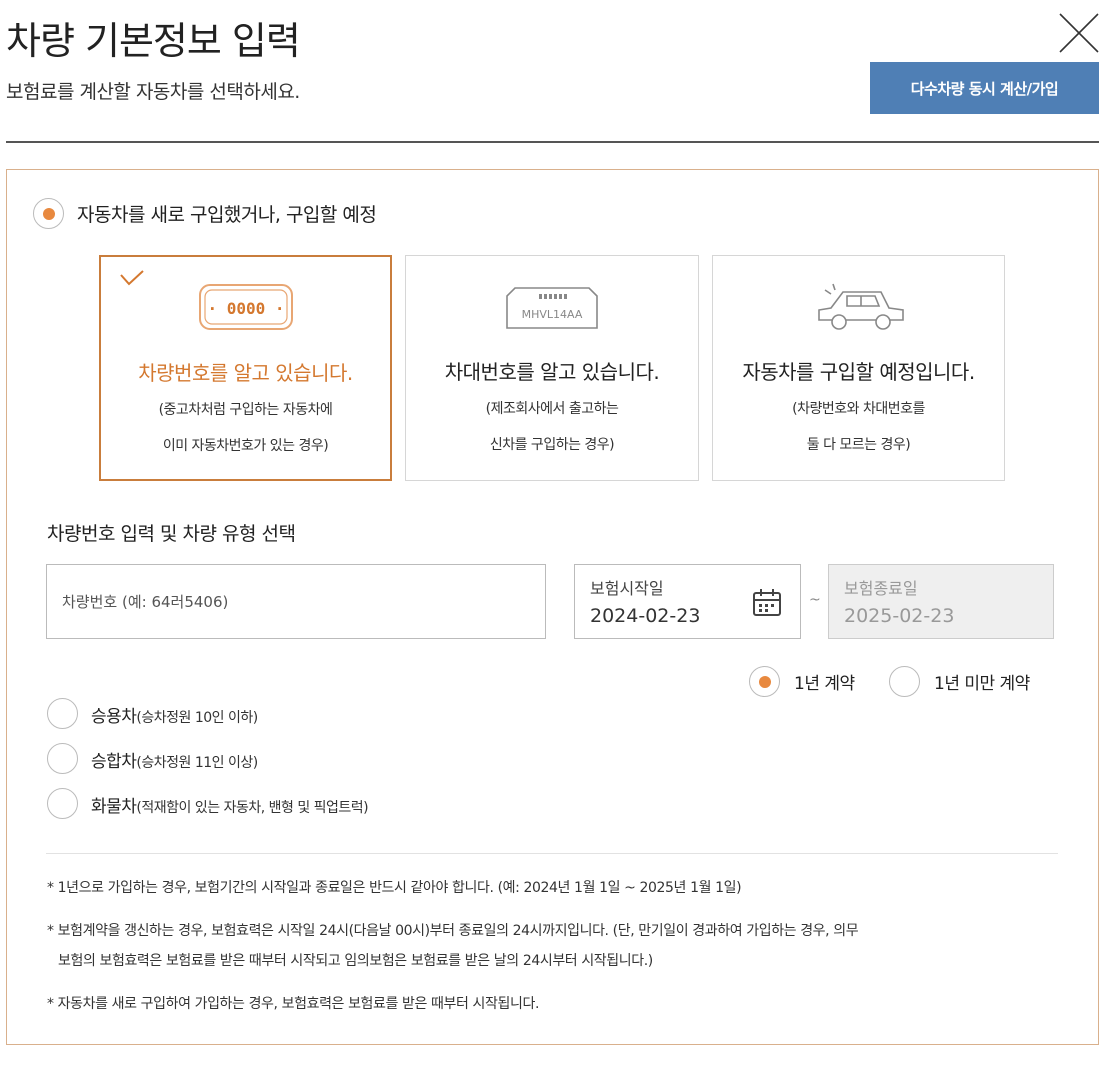 This screenshot has height=1078, width=1102. I want to click on vehicle-type-van-radio, so click(62, 758).